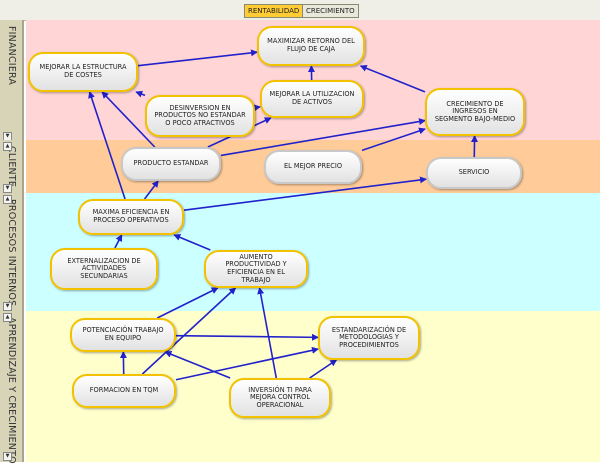  I want to click on perspective-label: CLIENTE, so click(11, 166).